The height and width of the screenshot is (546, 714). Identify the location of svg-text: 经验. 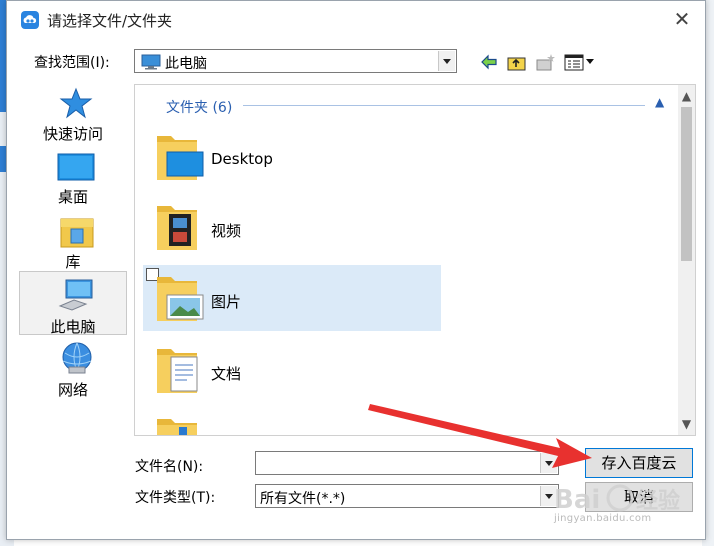
(658, 501).